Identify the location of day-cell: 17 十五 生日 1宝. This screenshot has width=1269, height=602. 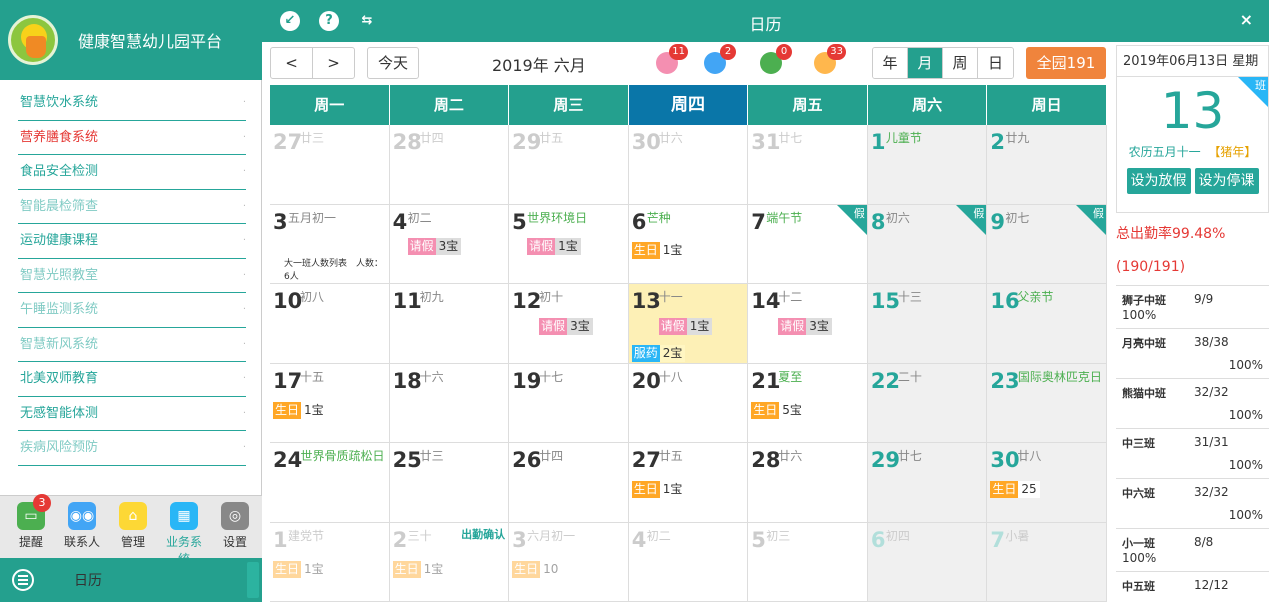
(330, 403).